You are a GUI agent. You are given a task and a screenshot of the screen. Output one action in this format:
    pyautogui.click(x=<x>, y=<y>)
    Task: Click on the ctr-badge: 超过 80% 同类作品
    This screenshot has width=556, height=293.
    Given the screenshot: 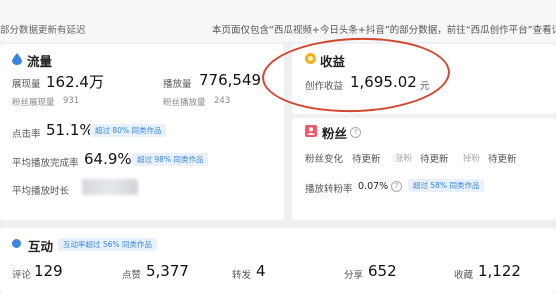 What is the action you would take?
    pyautogui.click(x=128, y=130)
    